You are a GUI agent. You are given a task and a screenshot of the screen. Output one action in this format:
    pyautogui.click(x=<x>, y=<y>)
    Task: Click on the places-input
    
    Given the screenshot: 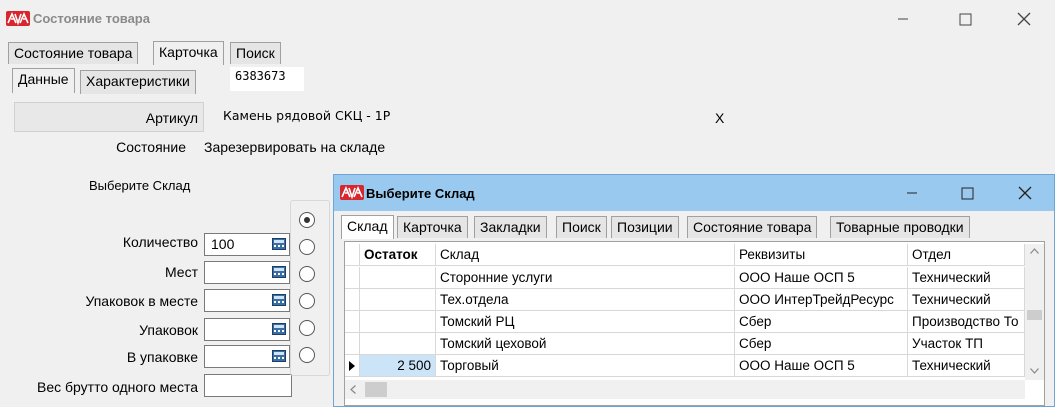 What is the action you would take?
    pyautogui.click(x=247, y=272)
    